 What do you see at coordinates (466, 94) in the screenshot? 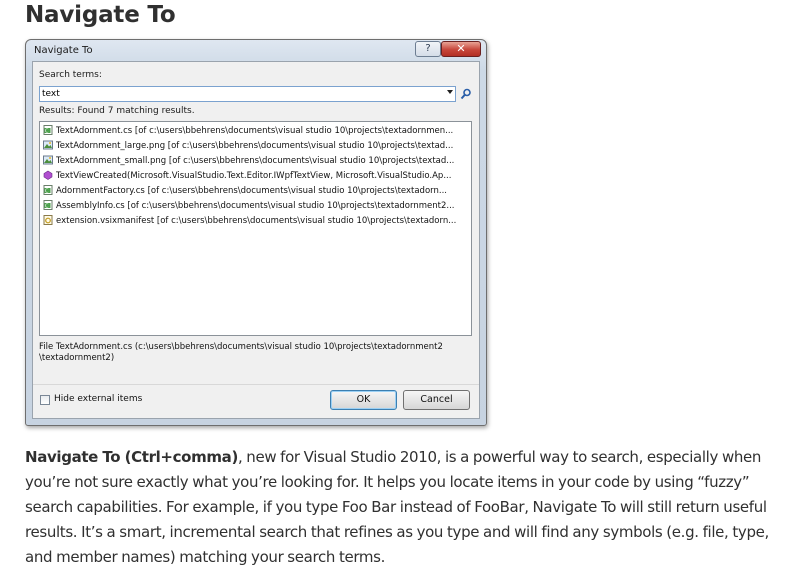
I see `search-icon` at bounding box center [466, 94].